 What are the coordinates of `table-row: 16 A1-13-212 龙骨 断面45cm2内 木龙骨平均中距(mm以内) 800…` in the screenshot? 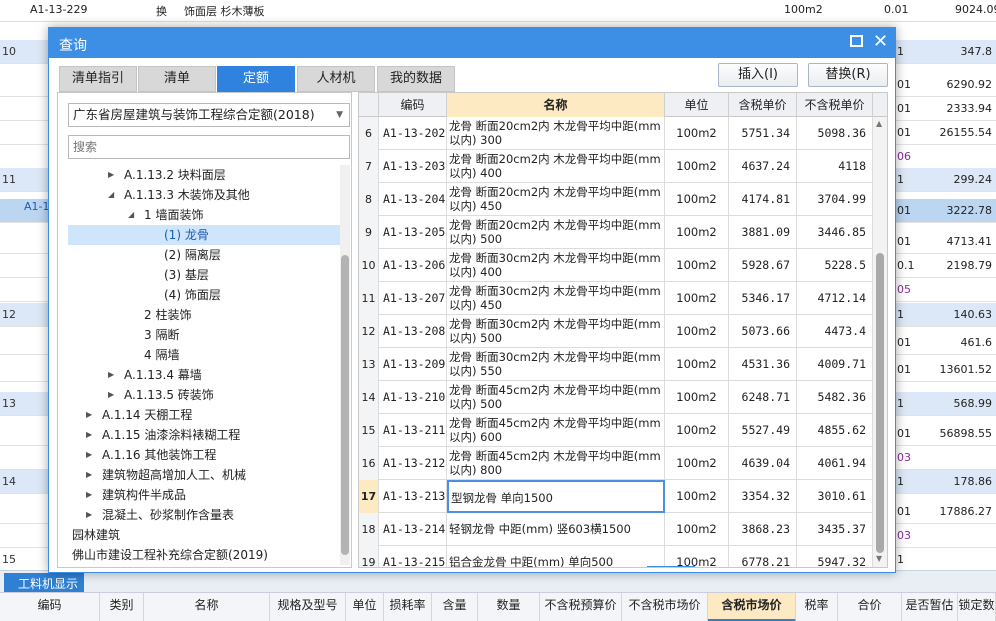 It's located at (616, 463).